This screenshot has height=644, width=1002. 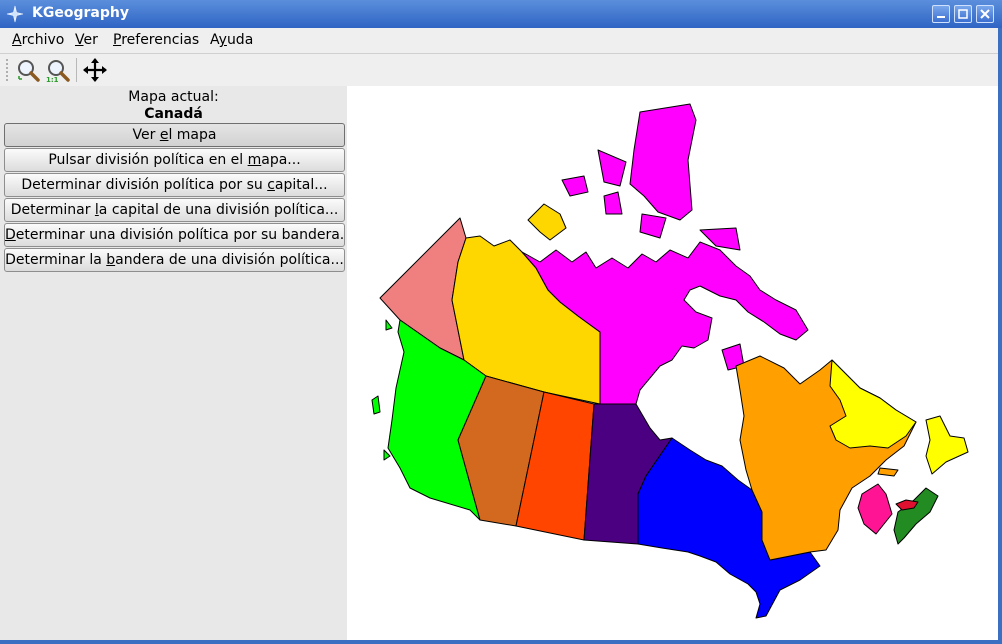 What do you see at coordinates (38, 40) in the screenshot?
I see `menu-archivo: Archivo` at bounding box center [38, 40].